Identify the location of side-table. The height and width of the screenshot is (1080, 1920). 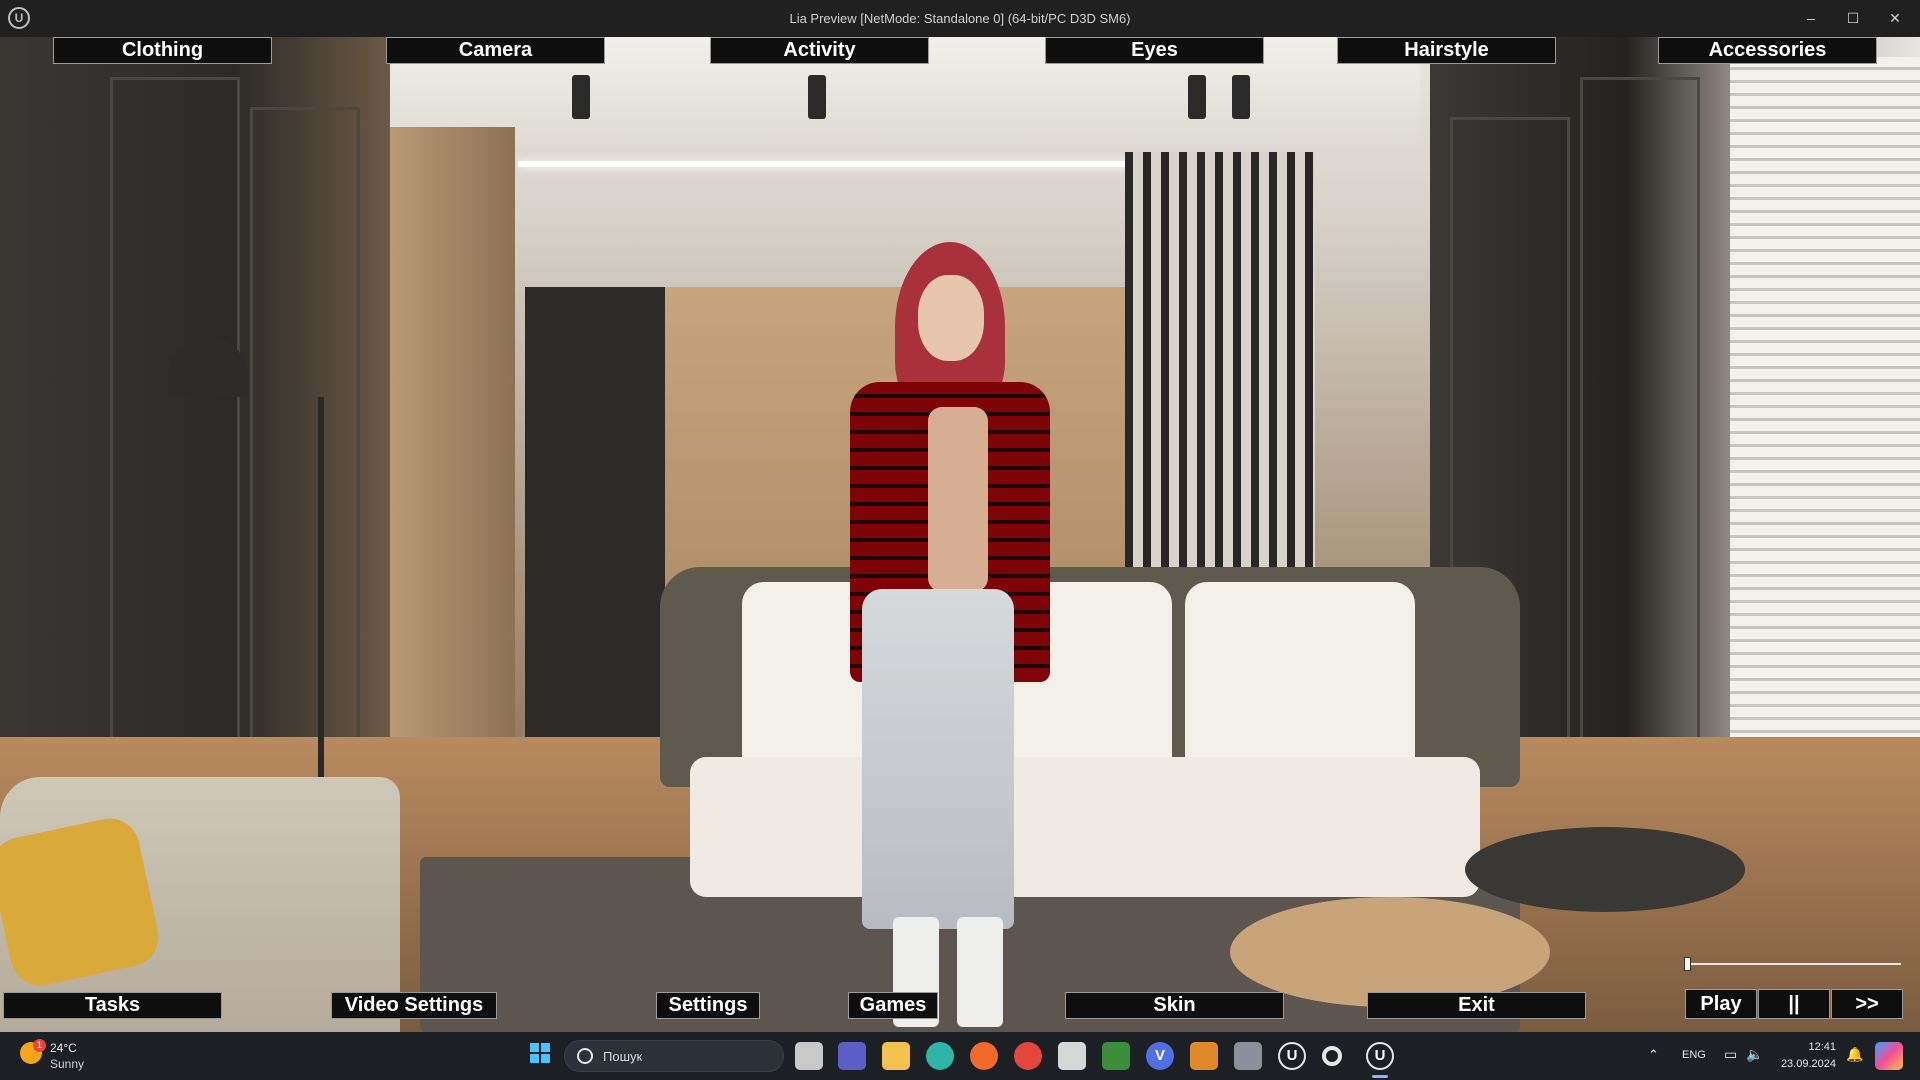
(1605, 869).